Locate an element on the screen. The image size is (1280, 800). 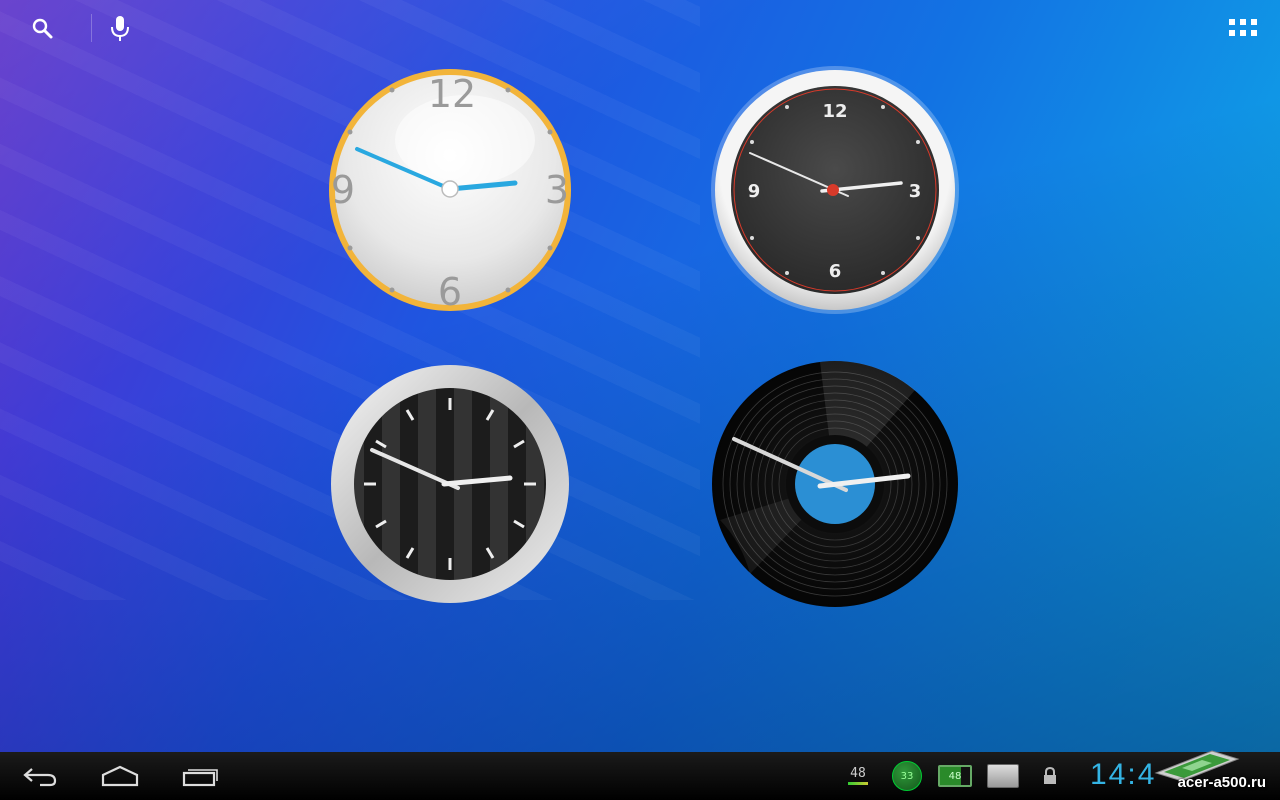
back-arrow-icon is located at coordinates (40, 777).